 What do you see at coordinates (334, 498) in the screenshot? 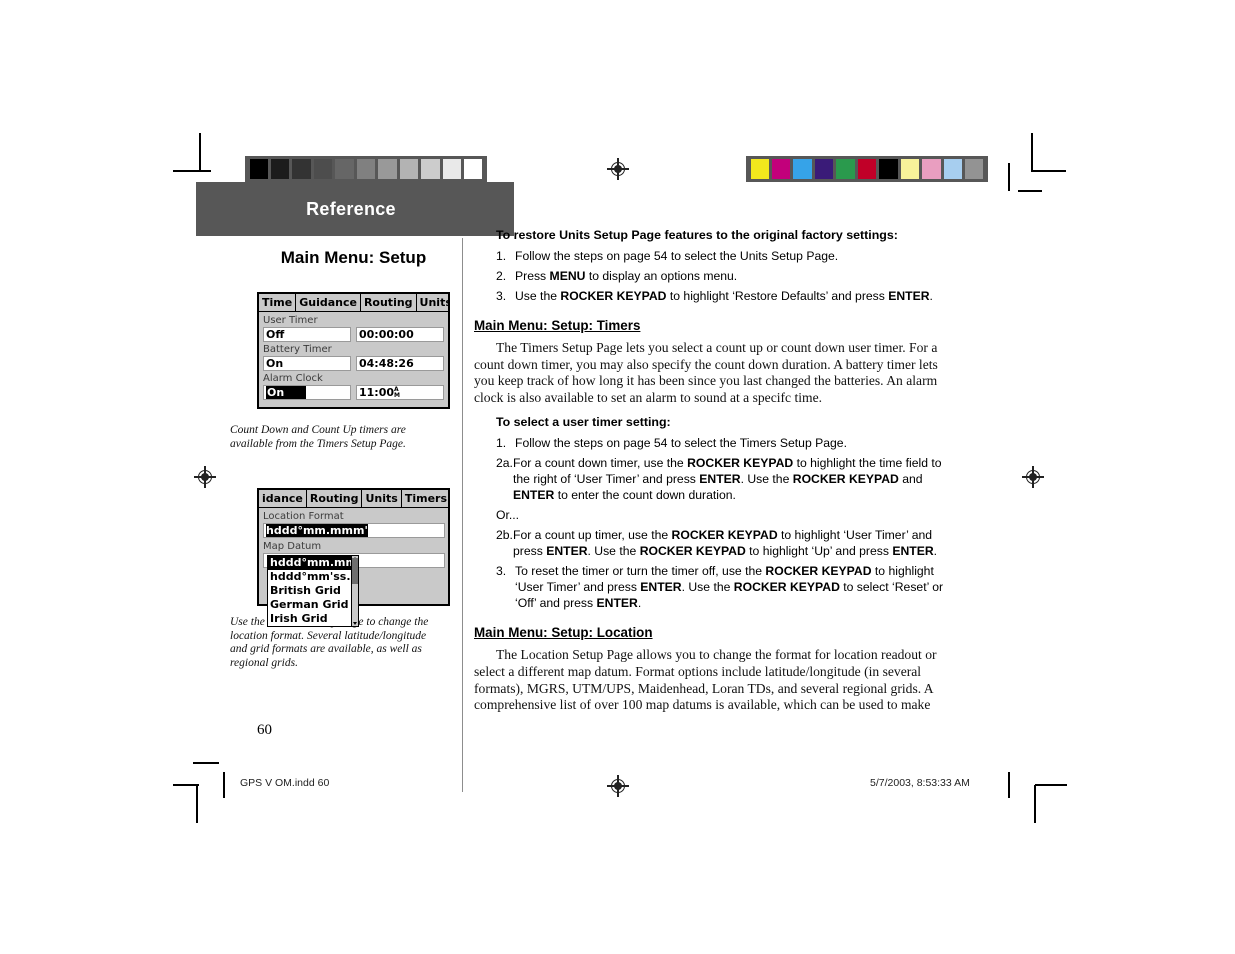
I see `gps-location-tab-routing: Routing` at bounding box center [334, 498].